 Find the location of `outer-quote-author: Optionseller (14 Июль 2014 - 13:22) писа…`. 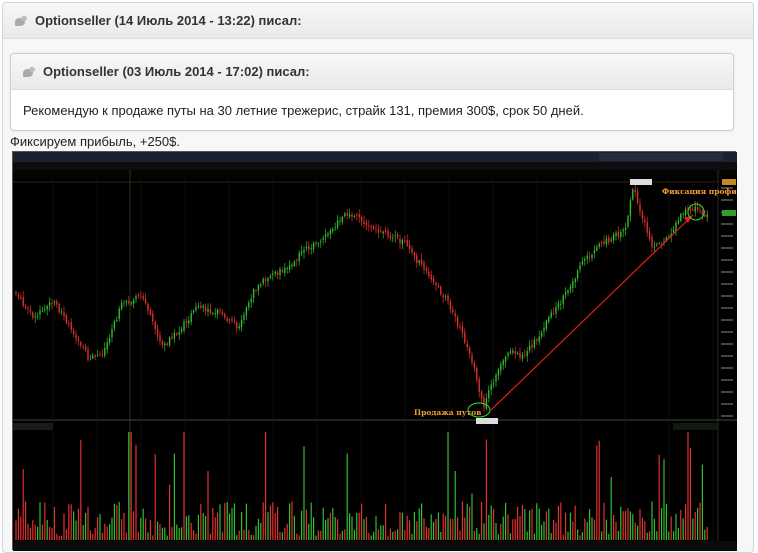

outer-quote-author: Optionseller (14 Июль 2014 - 13:22) писа… is located at coordinates (168, 20).